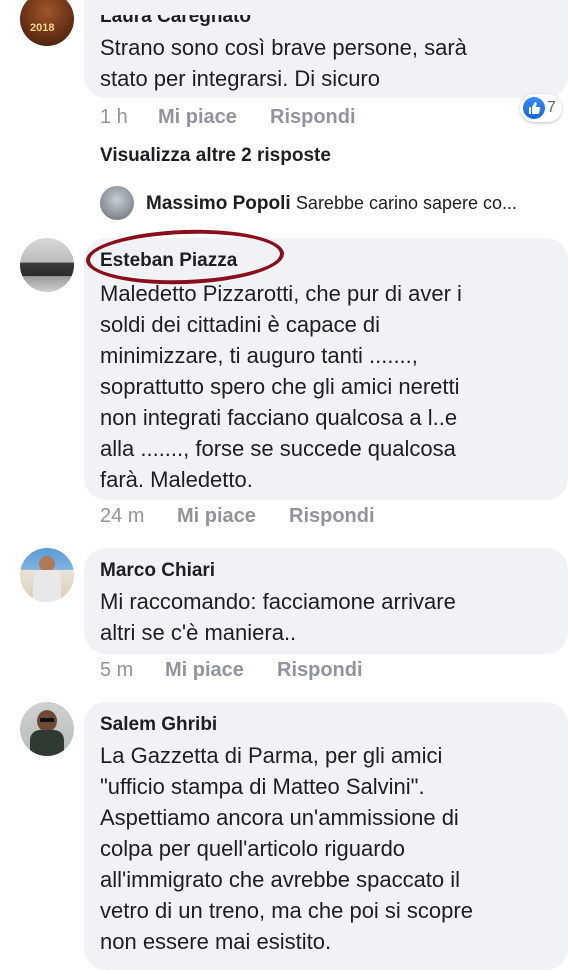 The image size is (585, 970). What do you see at coordinates (259, 355) in the screenshot?
I see `comment-text-line: minimizzare, ti auguro tanti .......,` at bounding box center [259, 355].